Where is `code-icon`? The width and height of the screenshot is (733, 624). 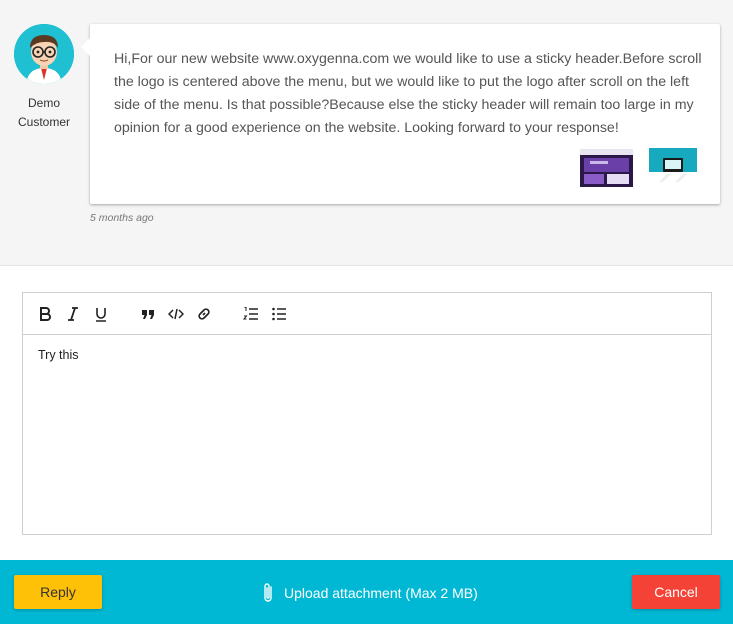 code-icon is located at coordinates (176, 314).